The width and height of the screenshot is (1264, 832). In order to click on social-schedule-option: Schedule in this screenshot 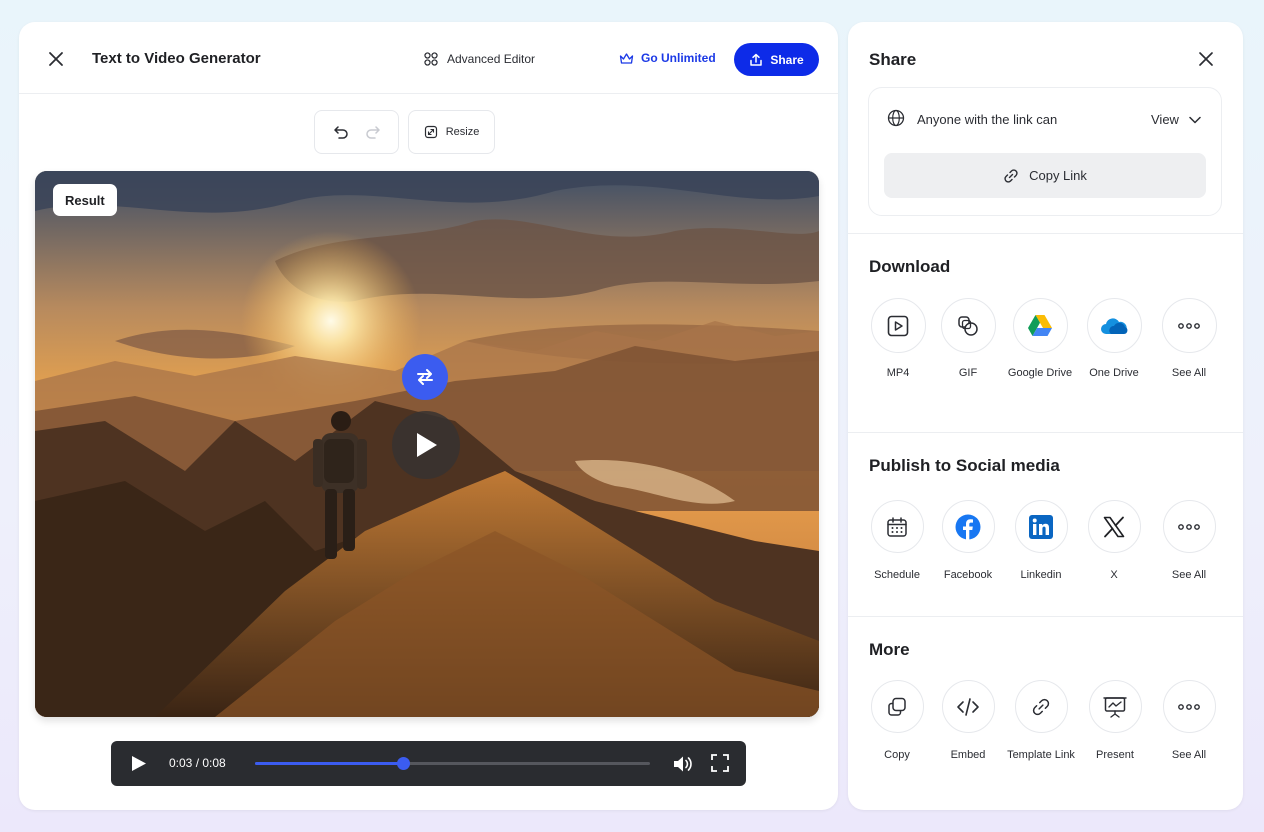, I will do `click(897, 541)`.